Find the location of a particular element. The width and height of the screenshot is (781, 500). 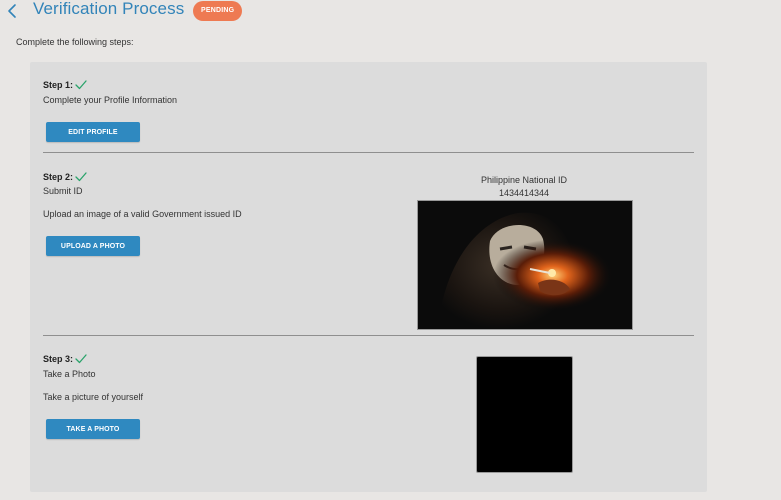

upload-photo-button: UPLOAD A PHOTO is located at coordinates (93, 246).